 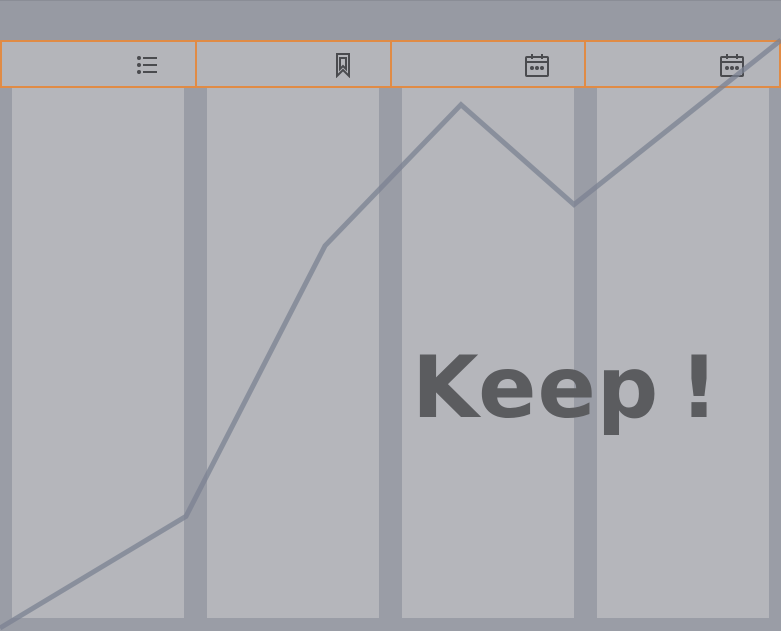 What do you see at coordinates (98, 64) in the screenshot?
I see `tab-list` at bounding box center [98, 64].